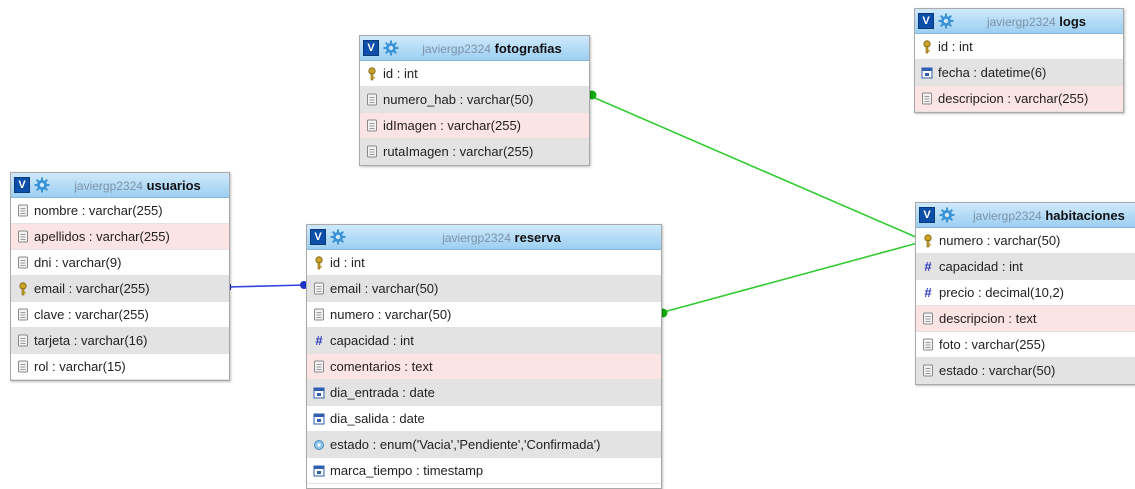  What do you see at coordinates (484, 289) in the screenshot?
I see `column-row: email : varchar(50)` at bounding box center [484, 289].